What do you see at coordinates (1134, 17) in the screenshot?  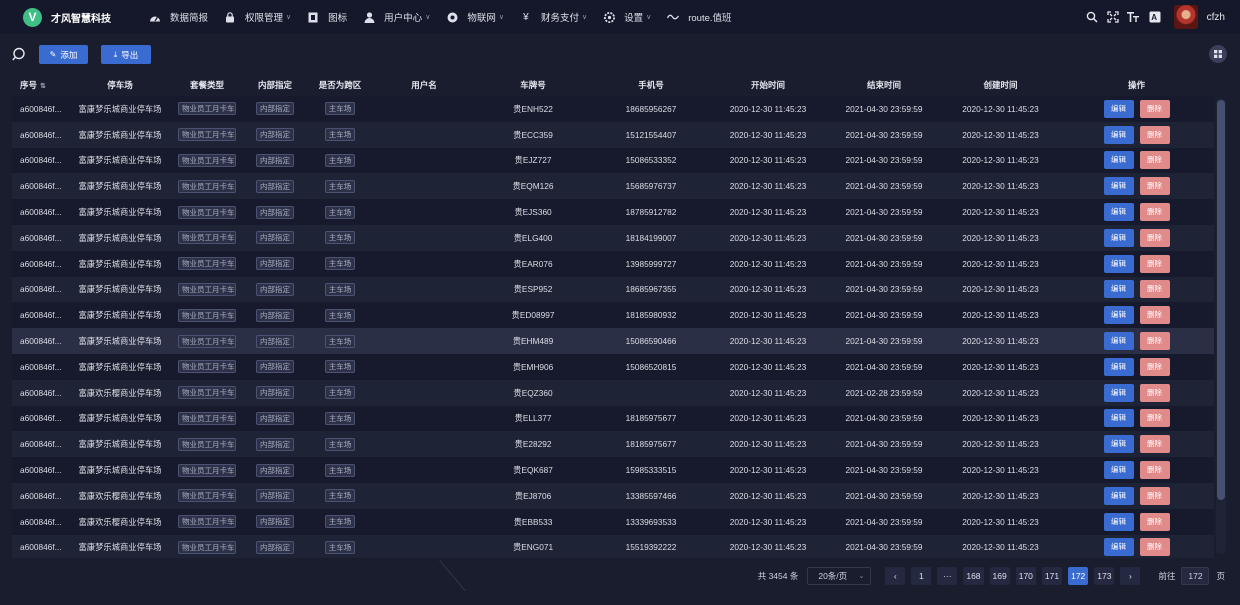 I see `font-size-icon` at bounding box center [1134, 17].